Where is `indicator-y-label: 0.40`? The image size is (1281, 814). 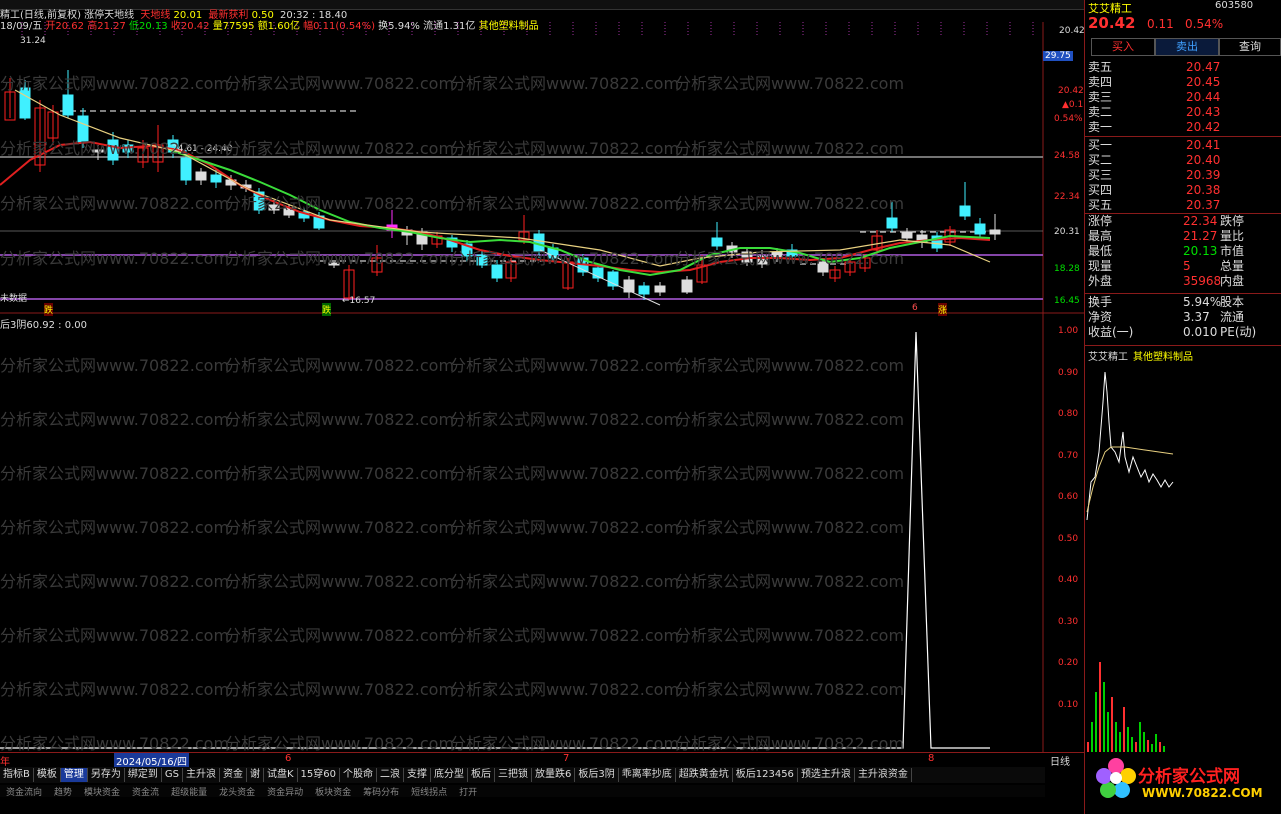
indicator-y-label: 0.40 is located at coordinates (1068, 580).